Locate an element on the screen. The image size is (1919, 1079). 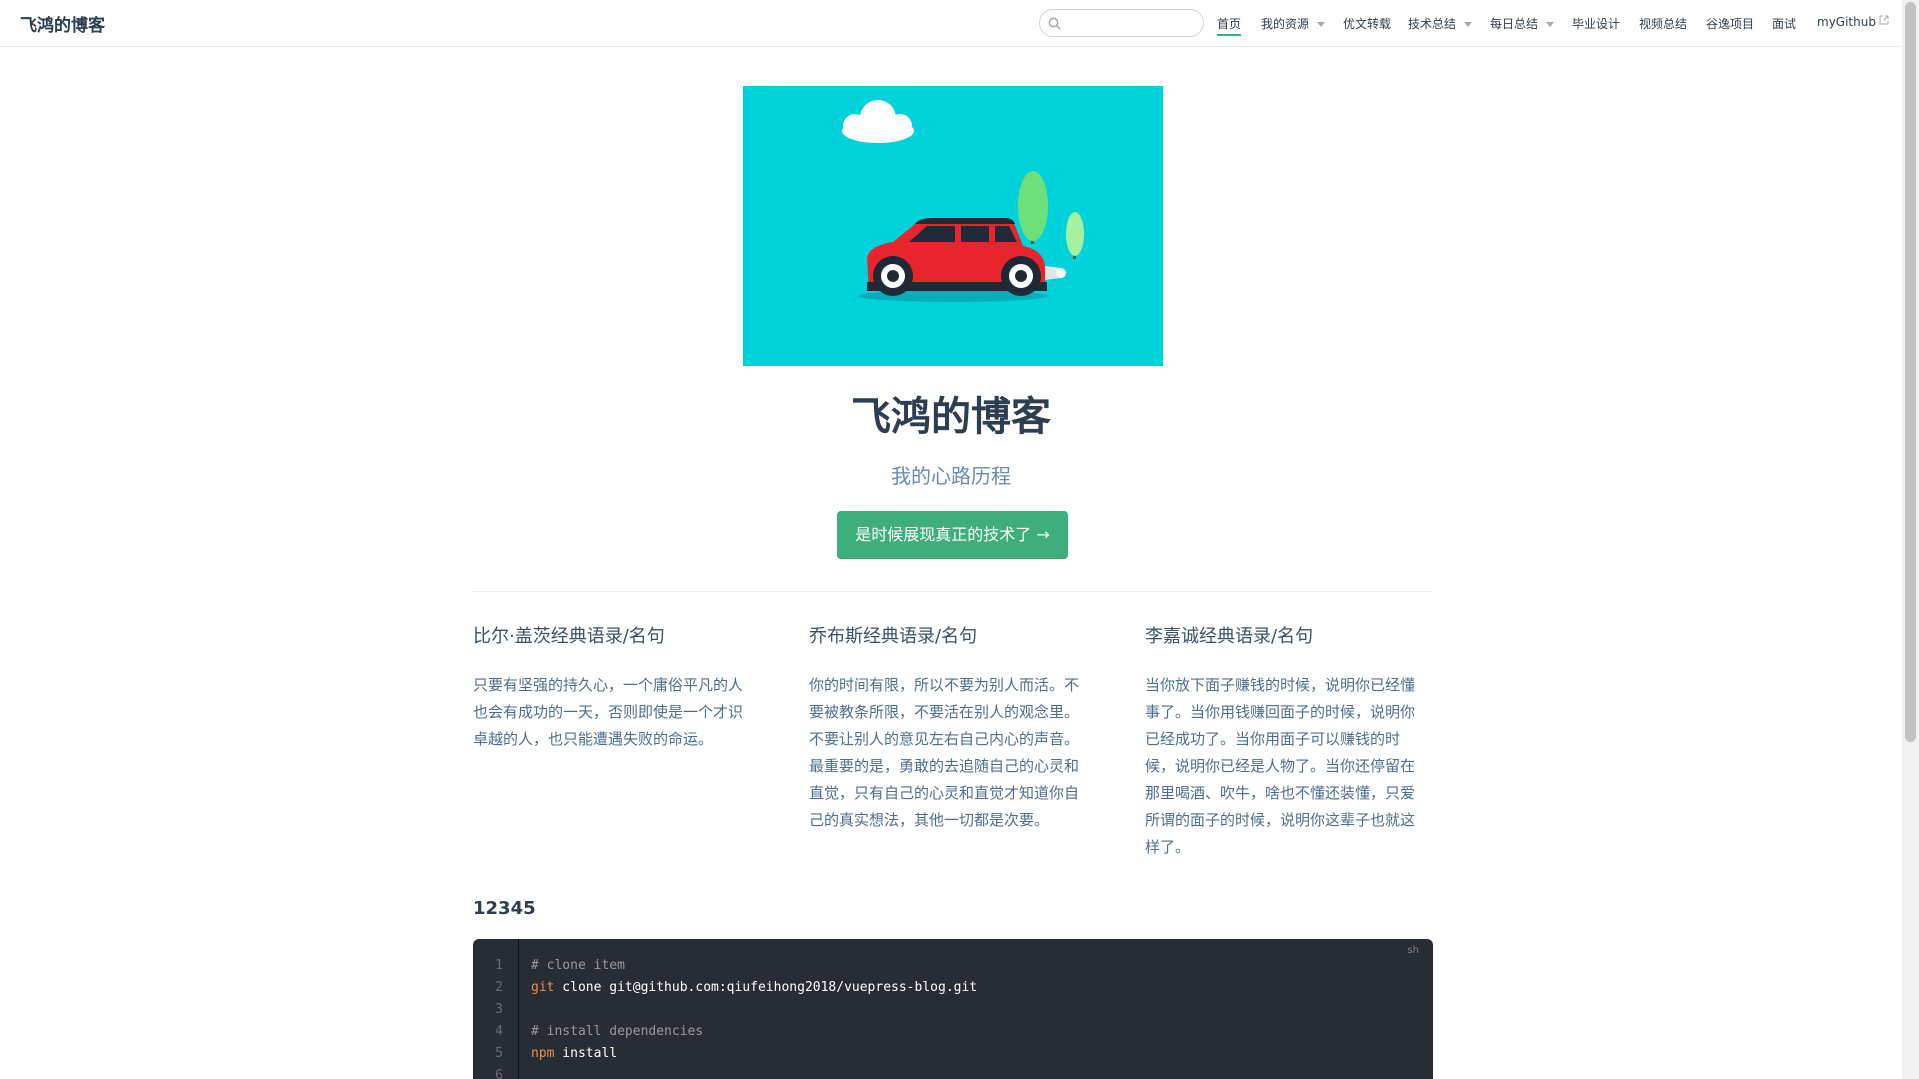
car-illustration is located at coordinates (963, 201).